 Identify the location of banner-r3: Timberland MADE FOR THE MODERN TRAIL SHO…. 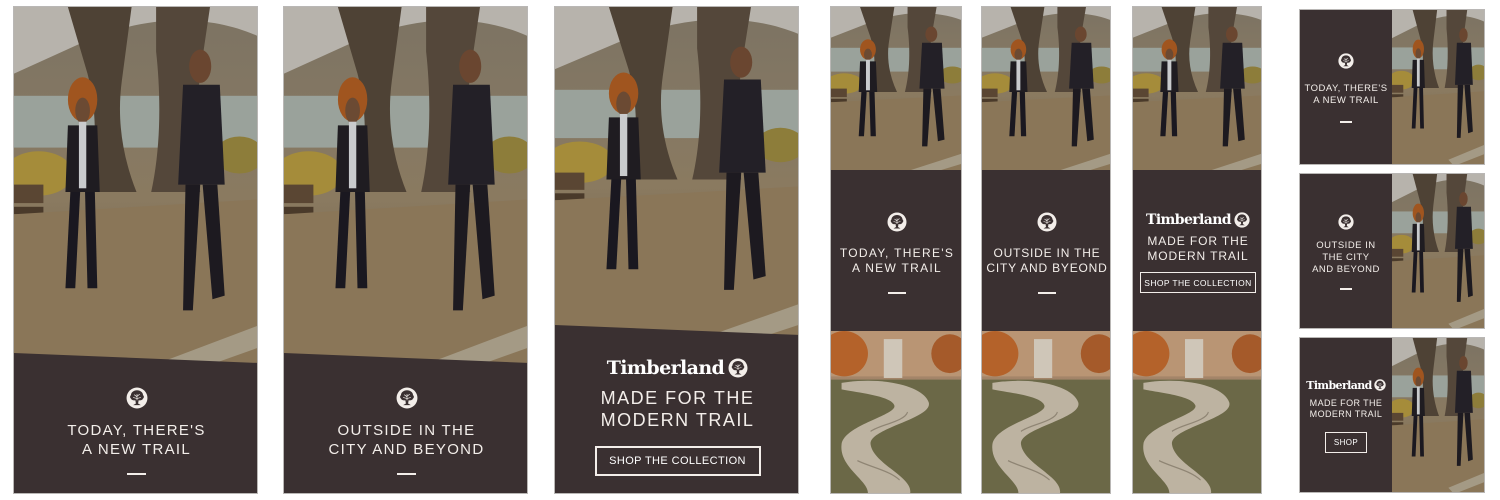
(1392, 415).